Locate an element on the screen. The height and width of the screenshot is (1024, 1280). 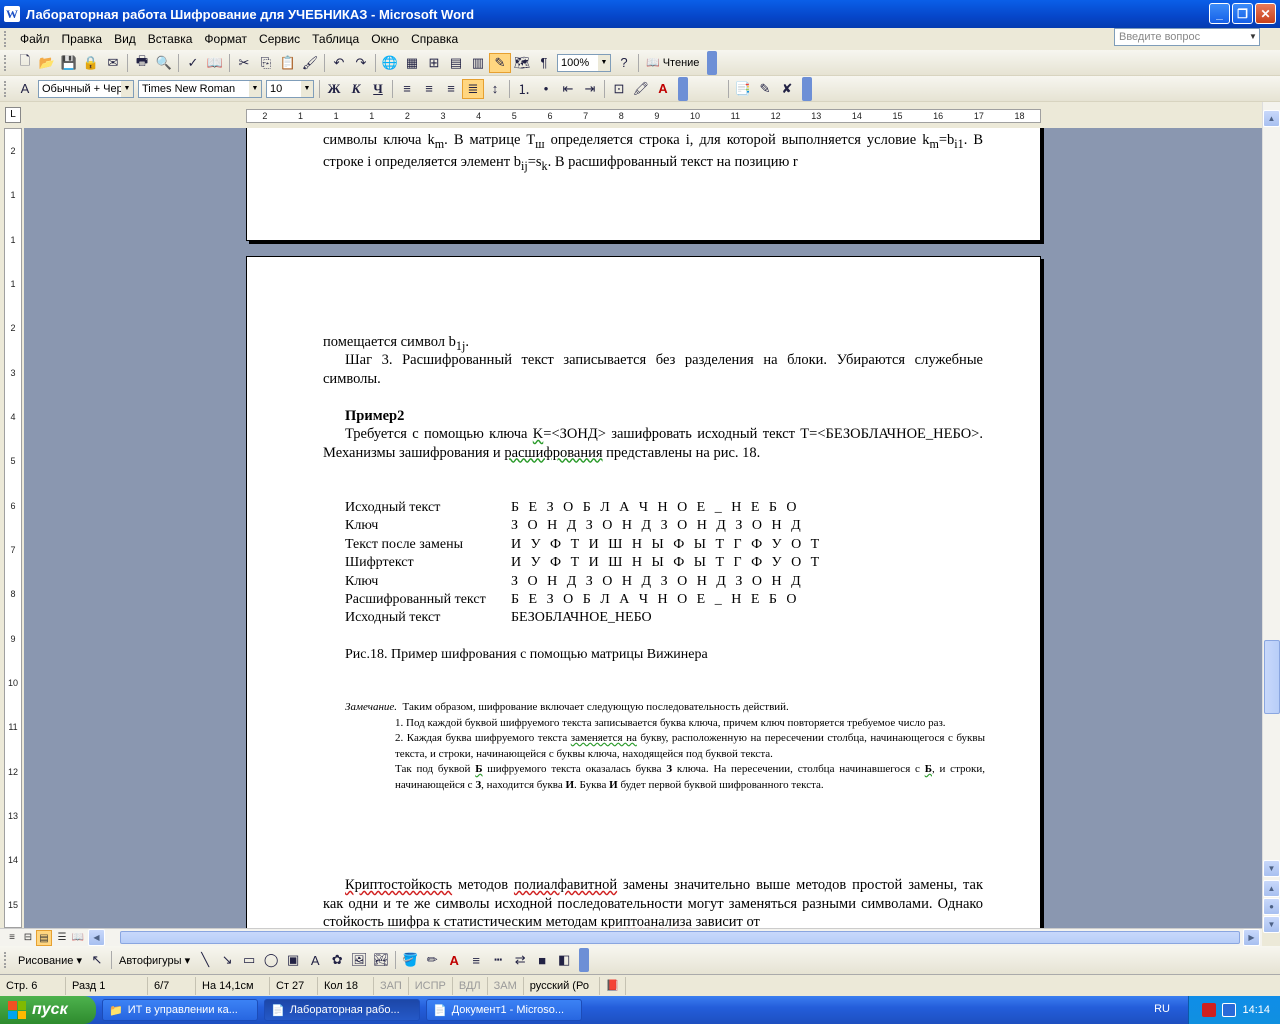
start-button: пуск is located at coordinates (48, 1010).